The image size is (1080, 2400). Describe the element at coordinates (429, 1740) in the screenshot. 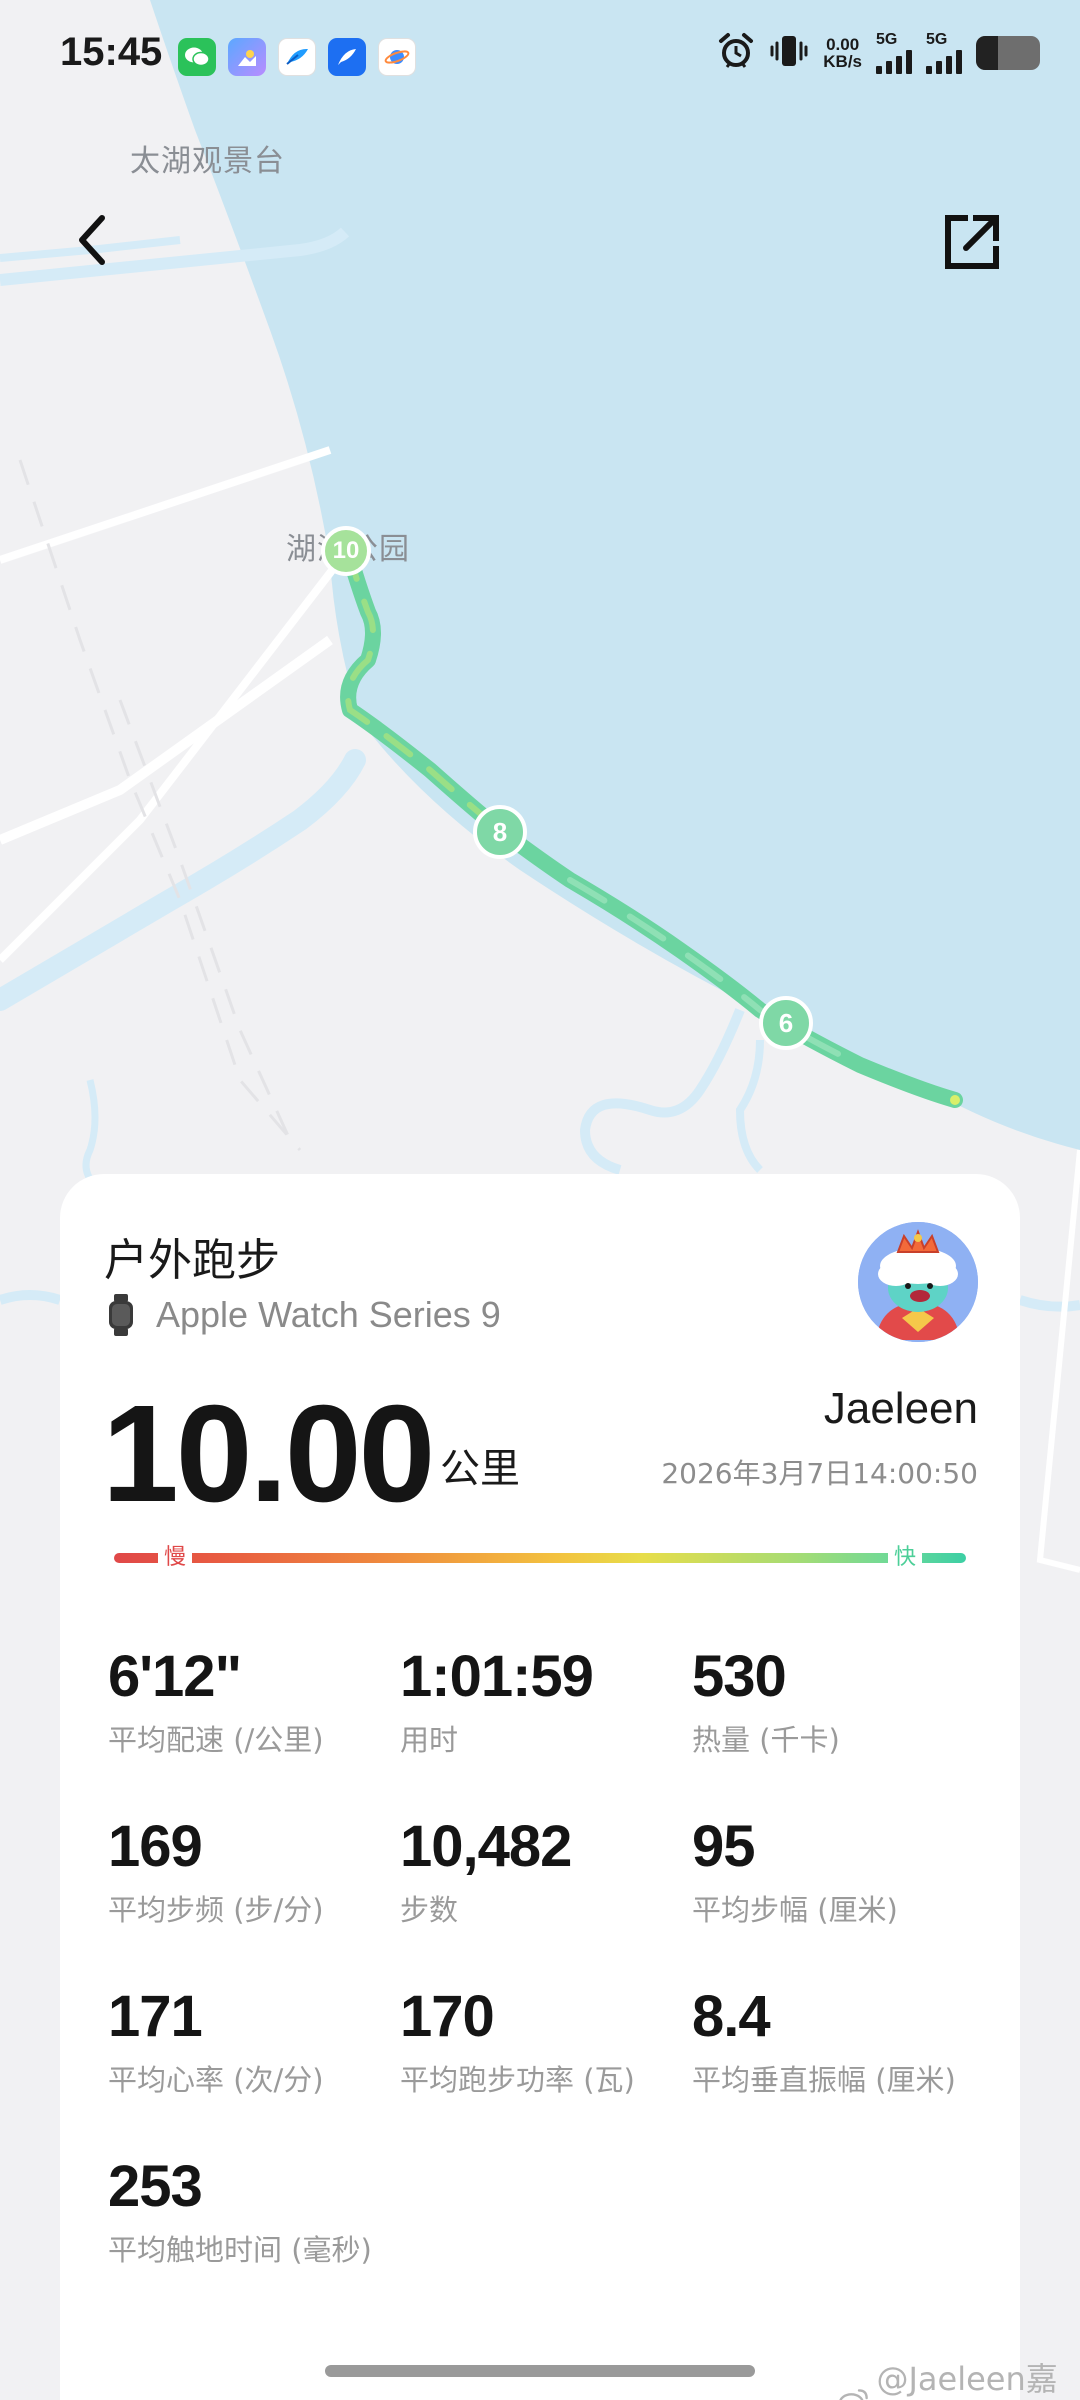

I see `stat-label: 用时` at that location.